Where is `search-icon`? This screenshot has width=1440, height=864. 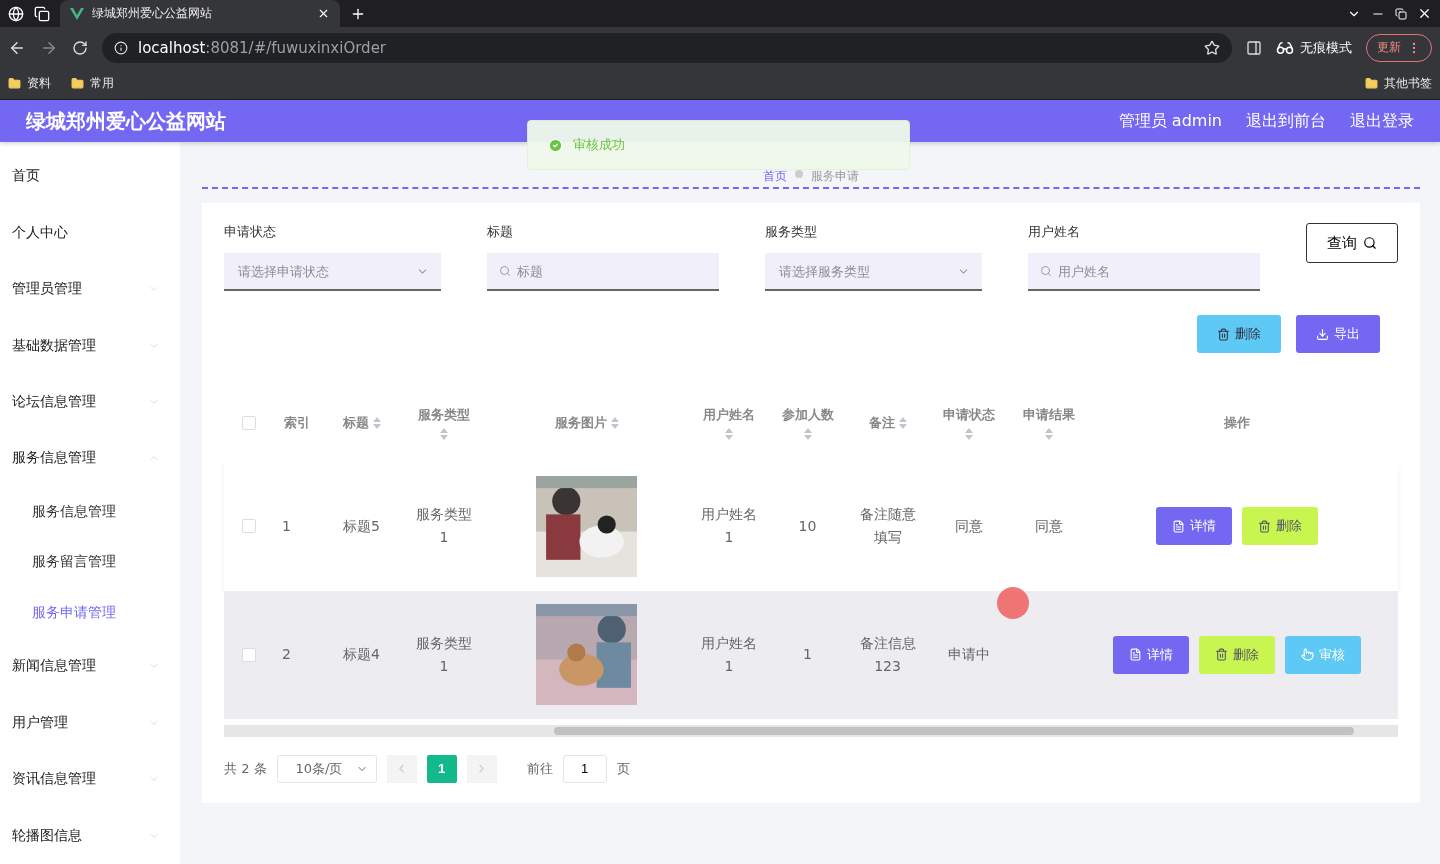 search-icon is located at coordinates (1046, 271).